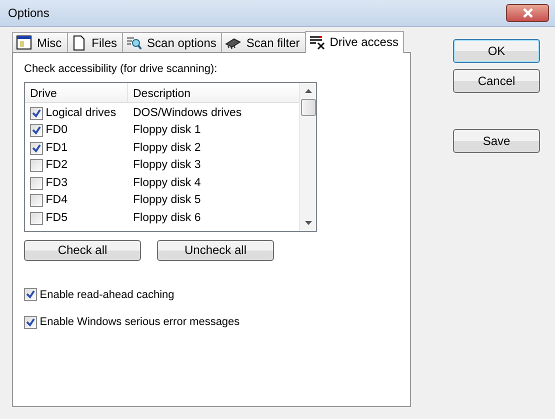  What do you see at coordinates (81, 113) in the screenshot?
I see `table-cell-text: Logical drives` at bounding box center [81, 113].